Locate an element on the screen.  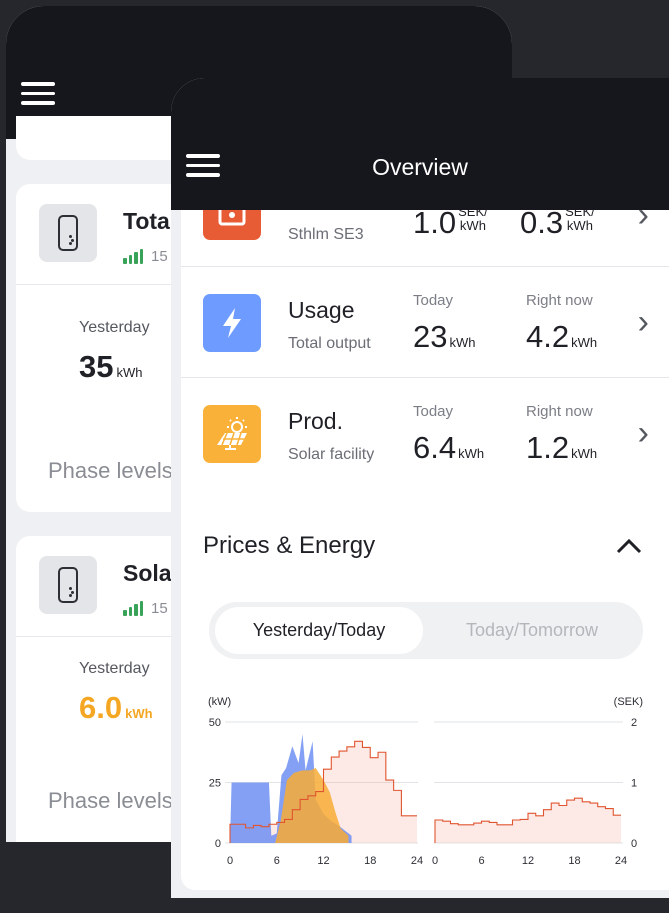
usage-now-value: 4.2 kWh is located at coordinates (562, 336).